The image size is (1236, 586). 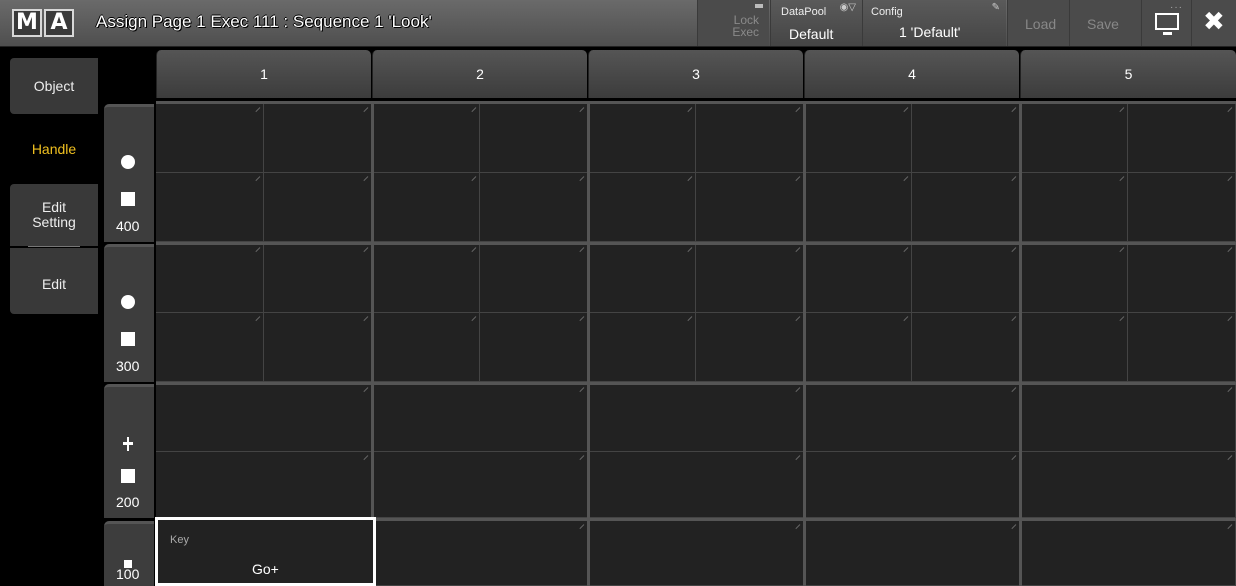 I want to click on load-button: Load, so click(x=1038, y=23).